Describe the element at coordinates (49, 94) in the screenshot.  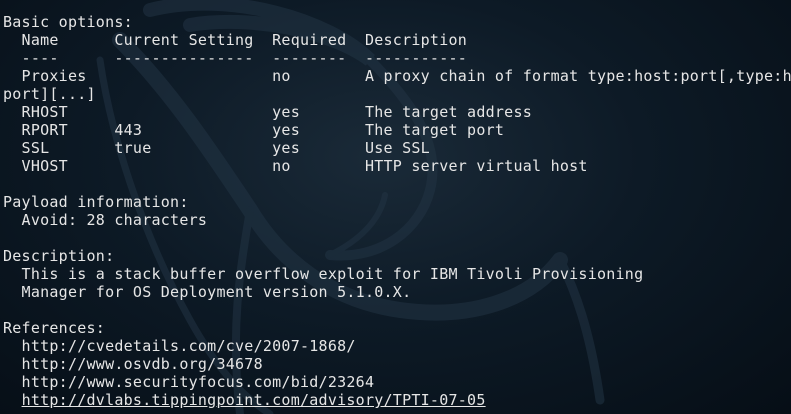
I see `terminal-line: port][...]` at that location.